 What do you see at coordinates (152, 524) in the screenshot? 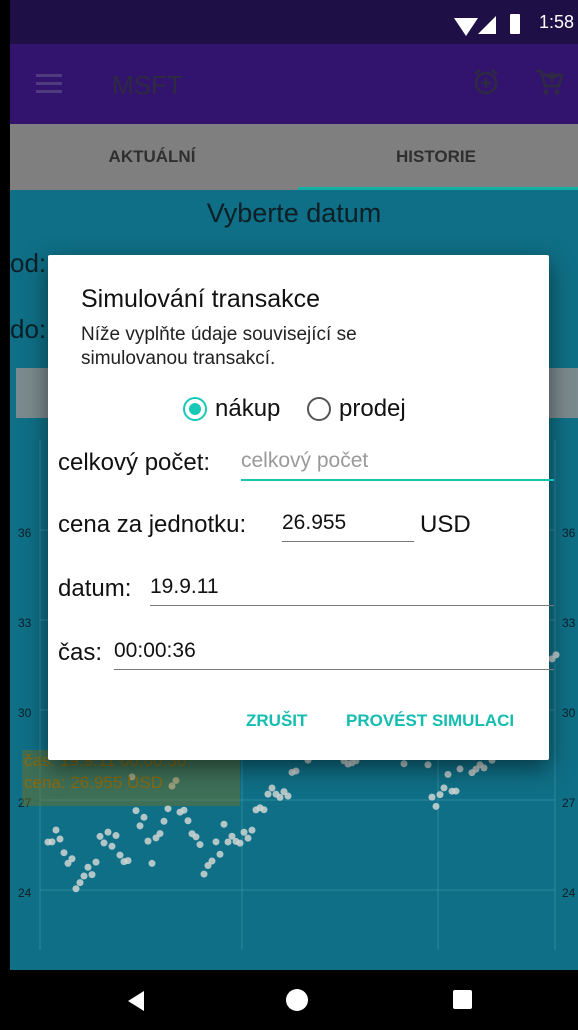
I see `unit-price-label: cena za jednotku:` at bounding box center [152, 524].